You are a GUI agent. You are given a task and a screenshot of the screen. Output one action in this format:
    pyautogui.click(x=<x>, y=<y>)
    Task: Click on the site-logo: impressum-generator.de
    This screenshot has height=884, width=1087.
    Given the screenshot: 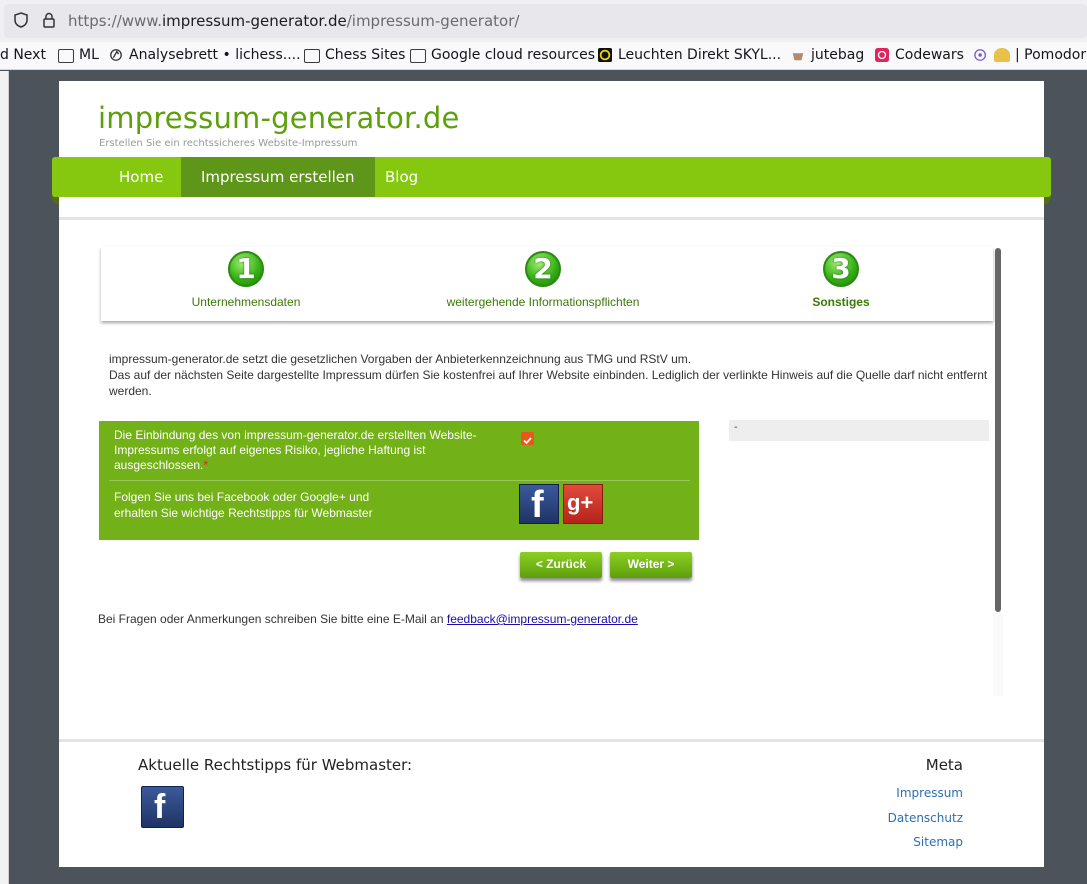 What is the action you would take?
    pyautogui.click(x=279, y=118)
    